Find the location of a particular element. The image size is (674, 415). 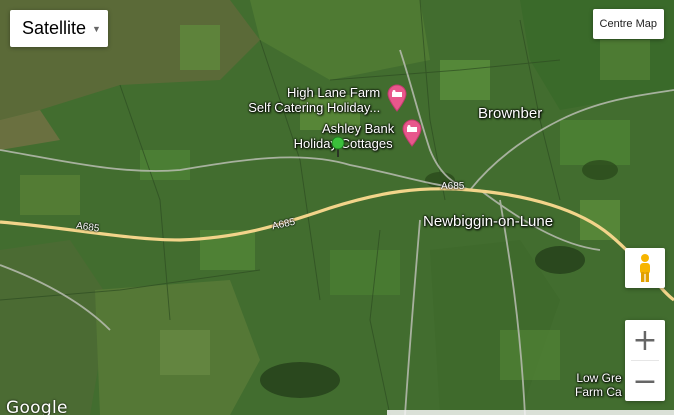

poi-name: Ashley Bank is located at coordinates (358, 128).